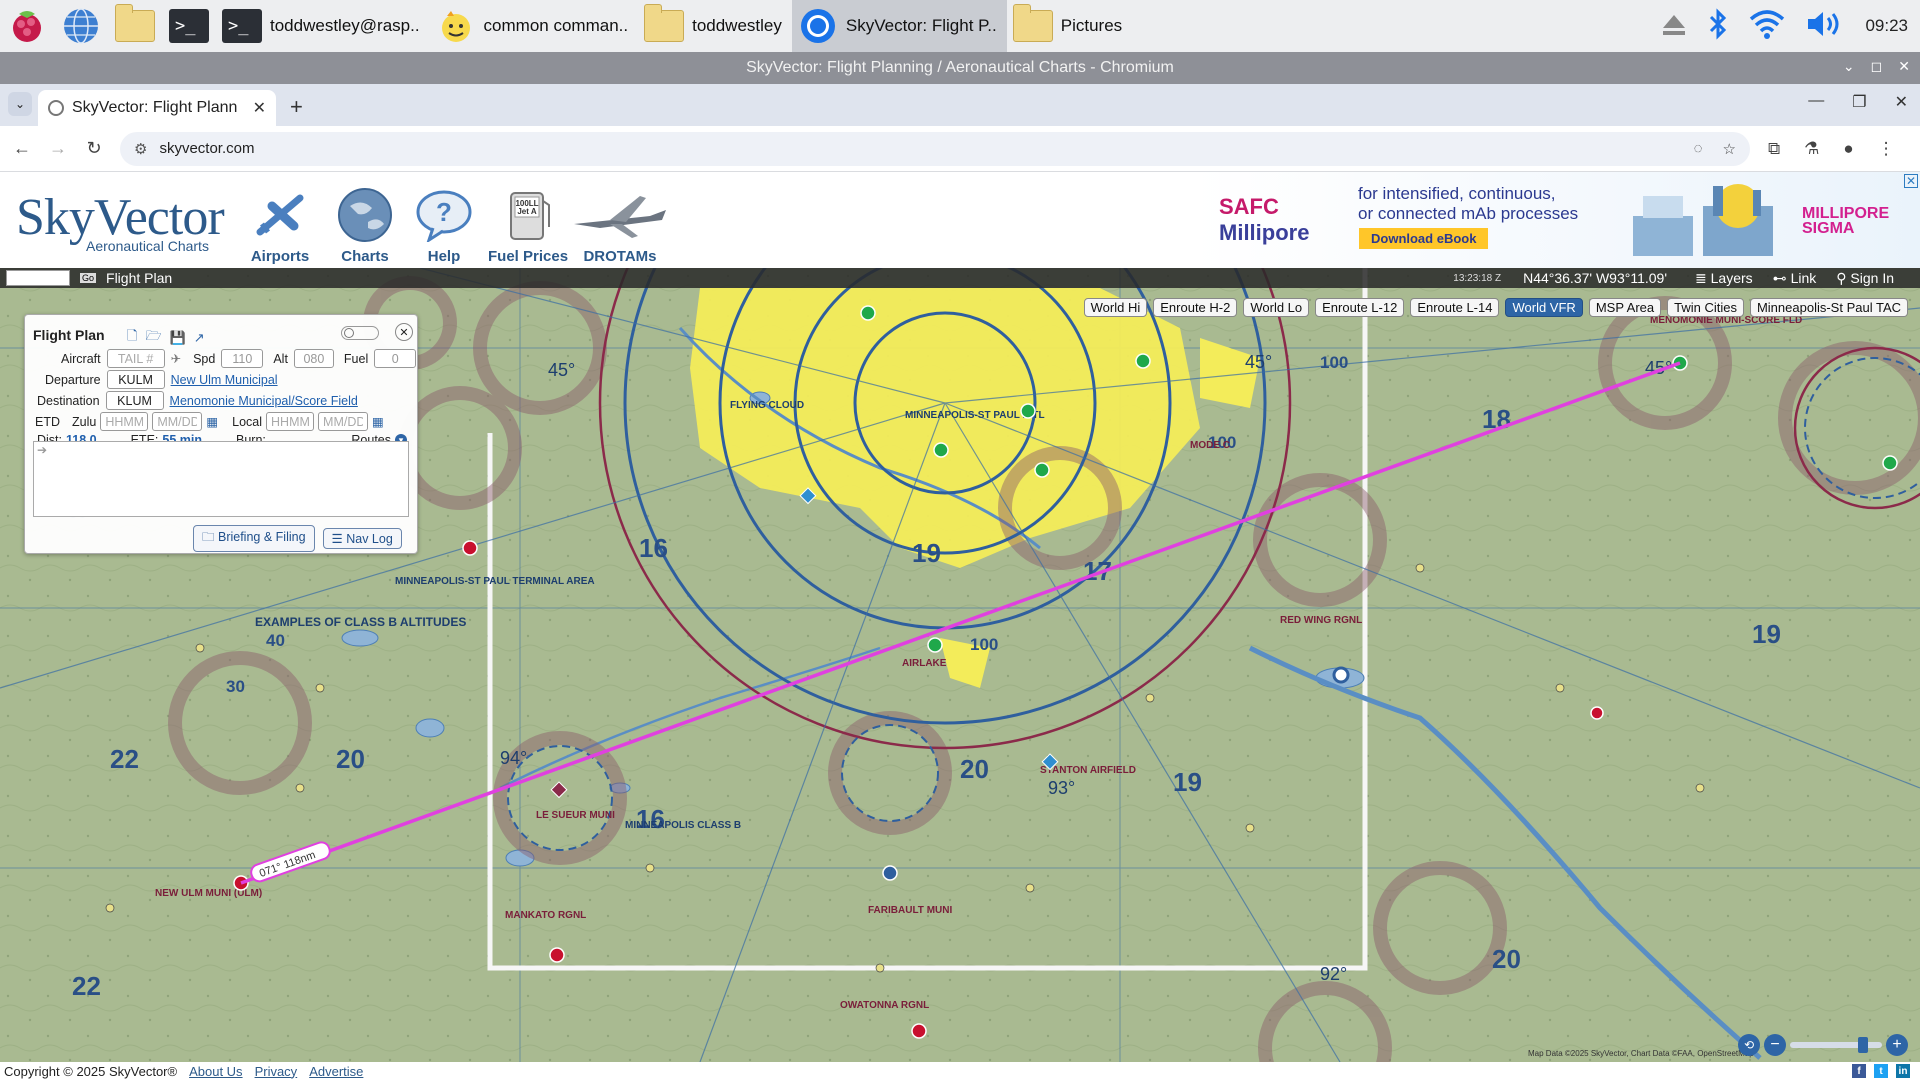 The height and width of the screenshot is (1080, 1920). I want to click on chart-button: Enroute L-14, so click(1455, 307).